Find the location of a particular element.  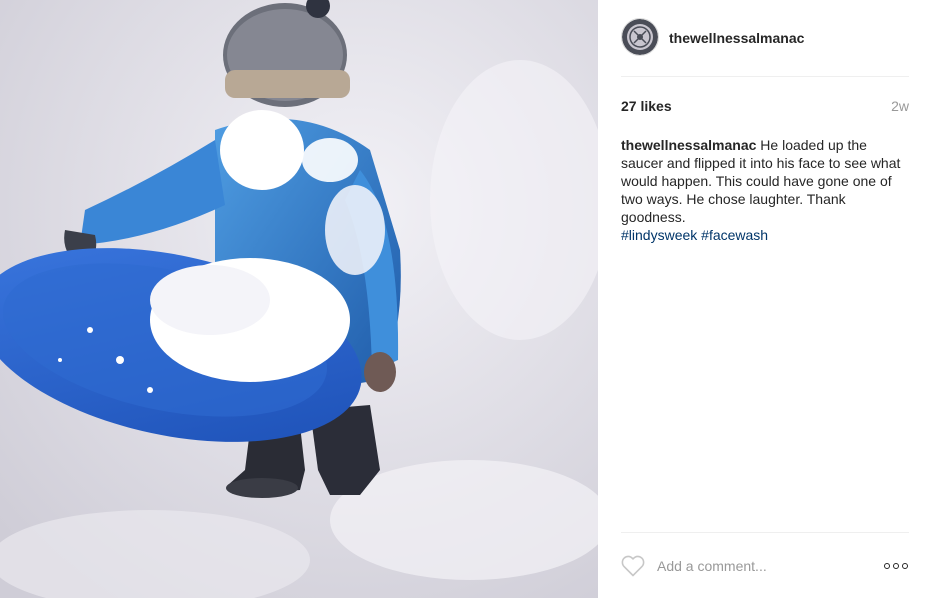

likes-row: 27 likes 2w is located at coordinates (765, 106).